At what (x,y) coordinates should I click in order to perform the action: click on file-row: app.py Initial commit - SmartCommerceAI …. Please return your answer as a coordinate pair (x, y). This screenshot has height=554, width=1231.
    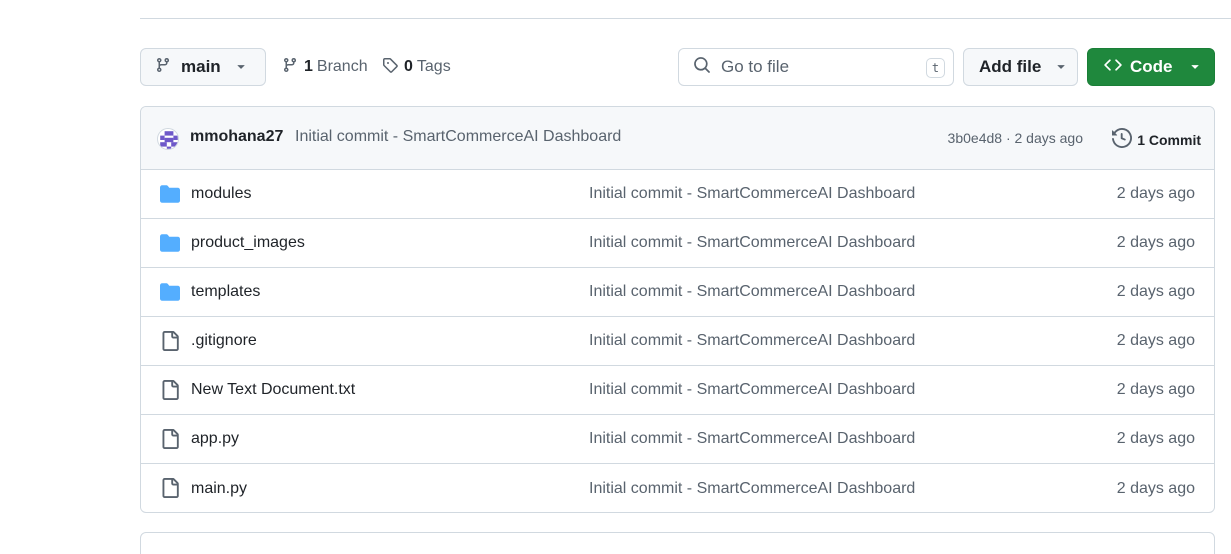
    Looking at the image, I should click on (677, 439).